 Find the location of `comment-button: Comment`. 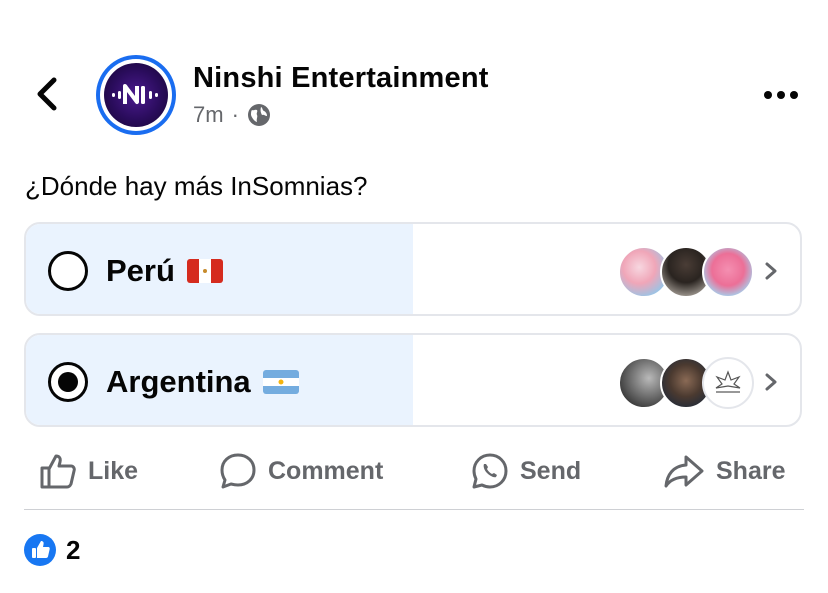

comment-button: Comment is located at coordinates (300, 471).